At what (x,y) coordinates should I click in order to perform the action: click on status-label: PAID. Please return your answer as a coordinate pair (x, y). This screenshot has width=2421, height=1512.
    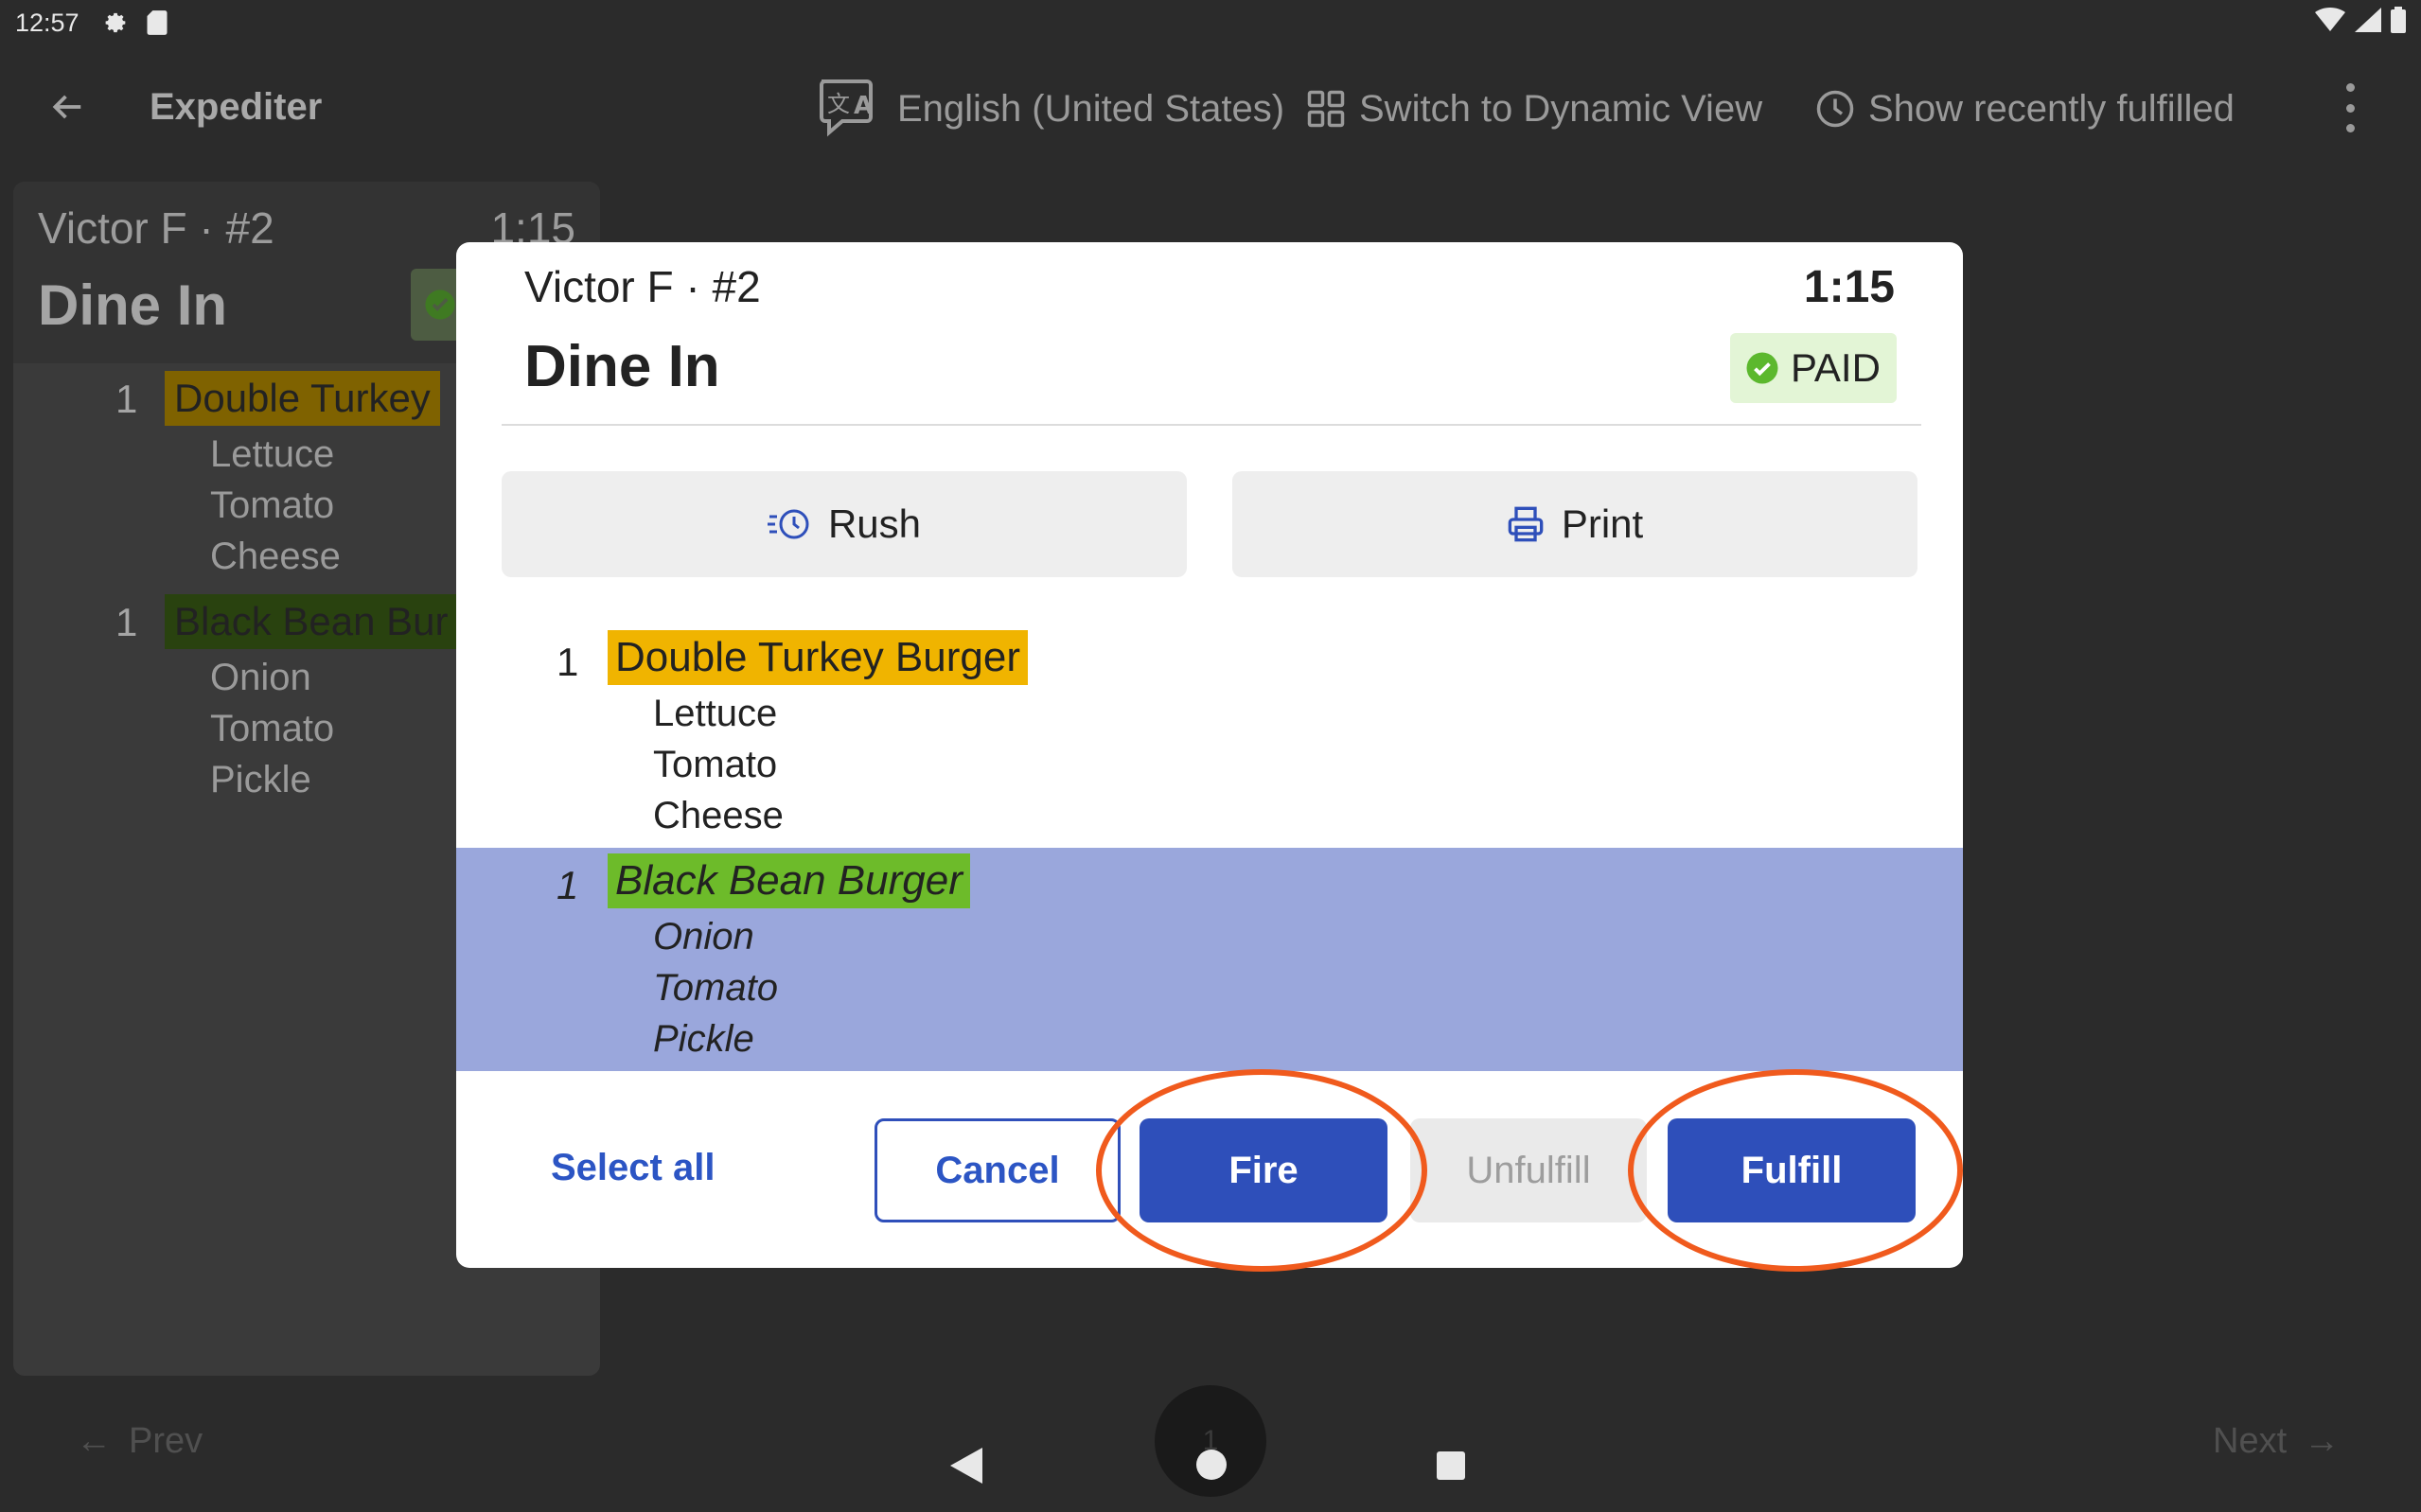
    Looking at the image, I should click on (1836, 368).